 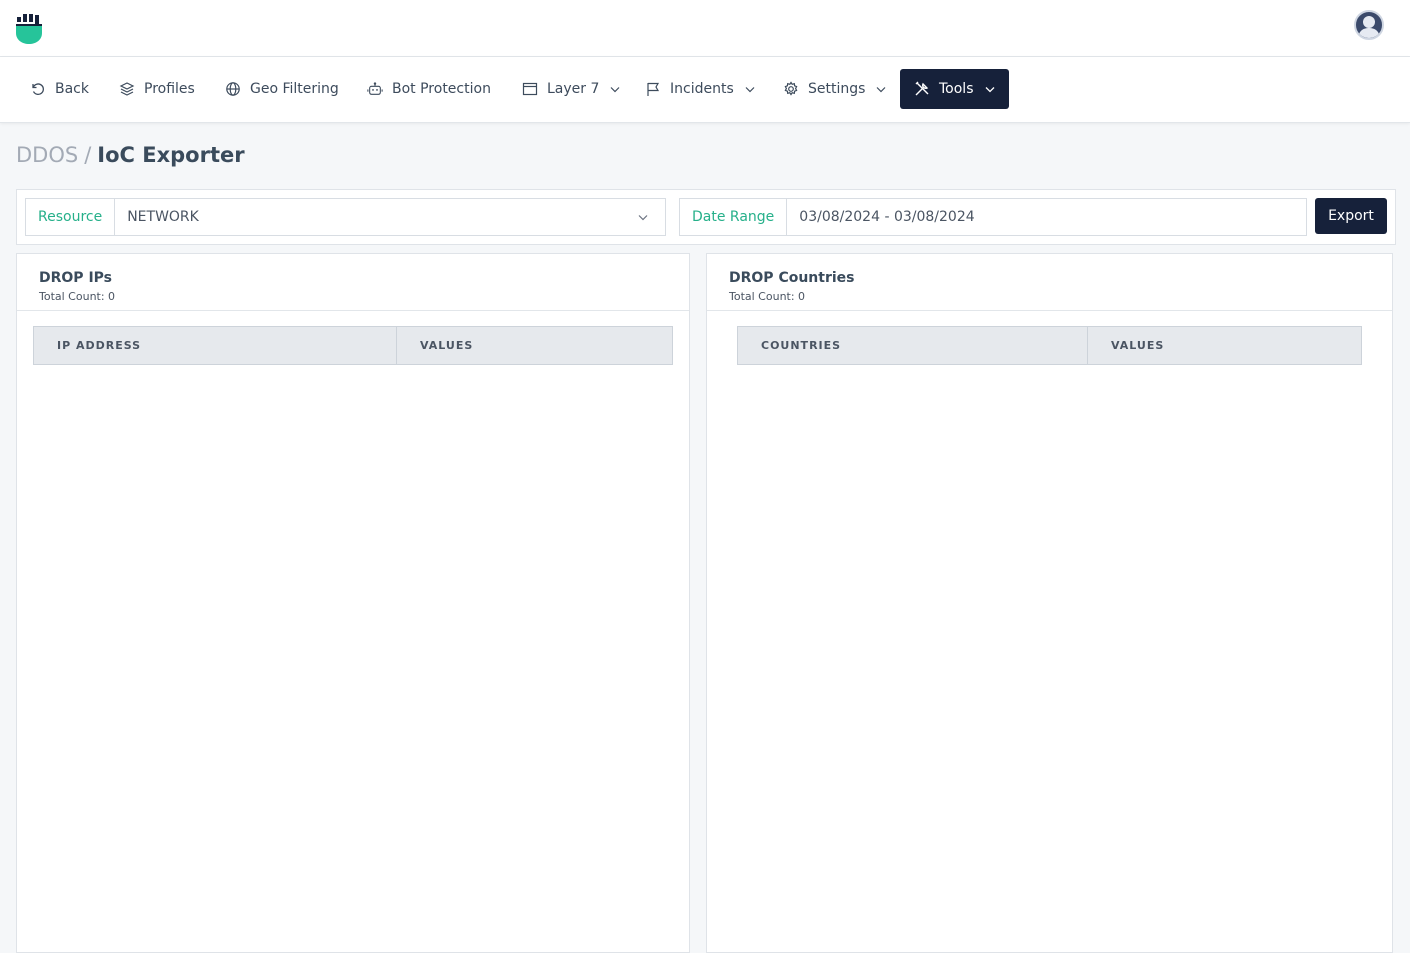 What do you see at coordinates (345, 217) in the screenshot?
I see `resource-select: Resource NETWORK` at bounding box center [345, 217].